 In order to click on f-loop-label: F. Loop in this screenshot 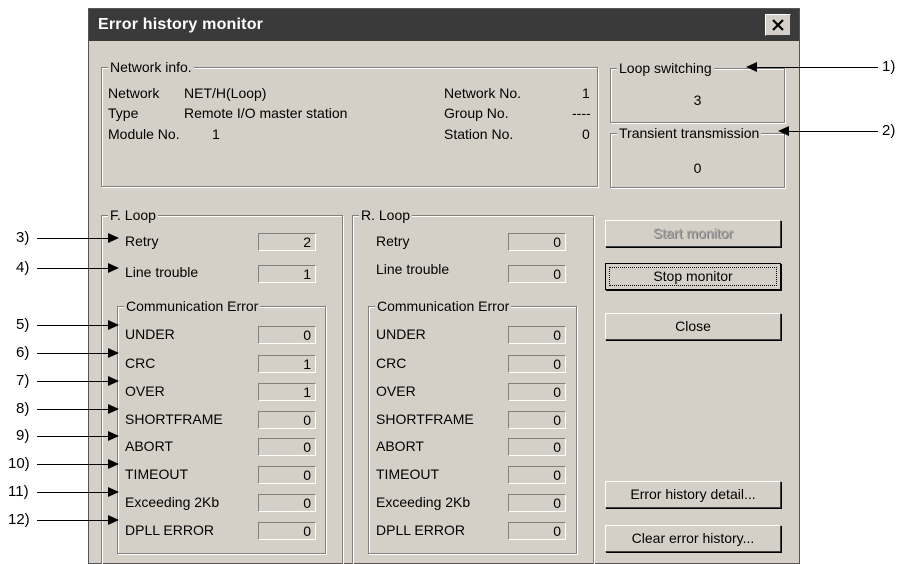, I will do `click(133, 215)`.